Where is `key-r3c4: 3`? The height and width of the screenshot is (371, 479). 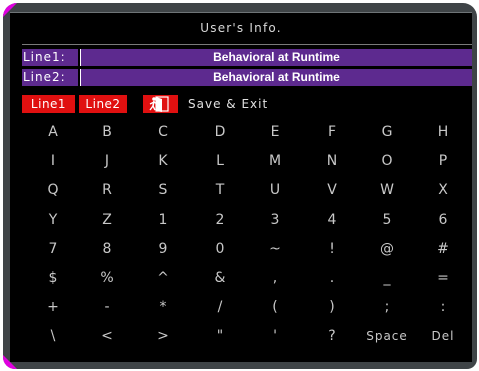
key-r3c4: 3 is located at coordinates (275, 220).